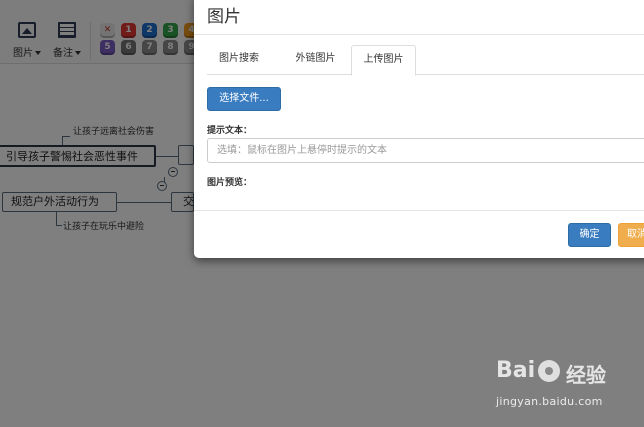 This screenshot has height=427, width=644. What do you see at coordinates (549, 371) in the screenshot?
I see `paw-icon` at bounding box center [549, 371].